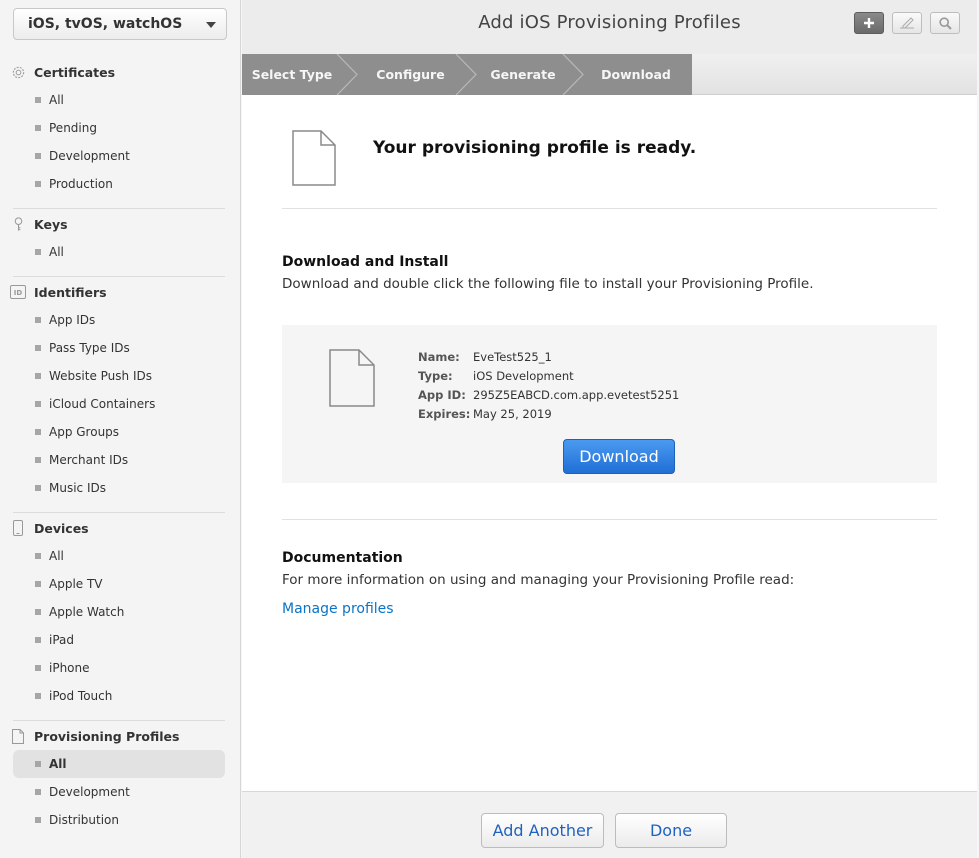  I want to click on profile-expires-value: May 25, 2019, so click(512, 414).